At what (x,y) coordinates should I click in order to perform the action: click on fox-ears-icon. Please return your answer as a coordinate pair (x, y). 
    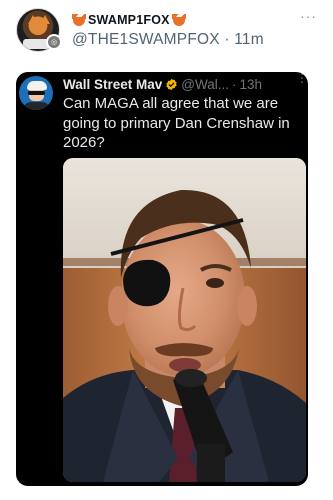
    Looking at the image, I should click on (39, 20).